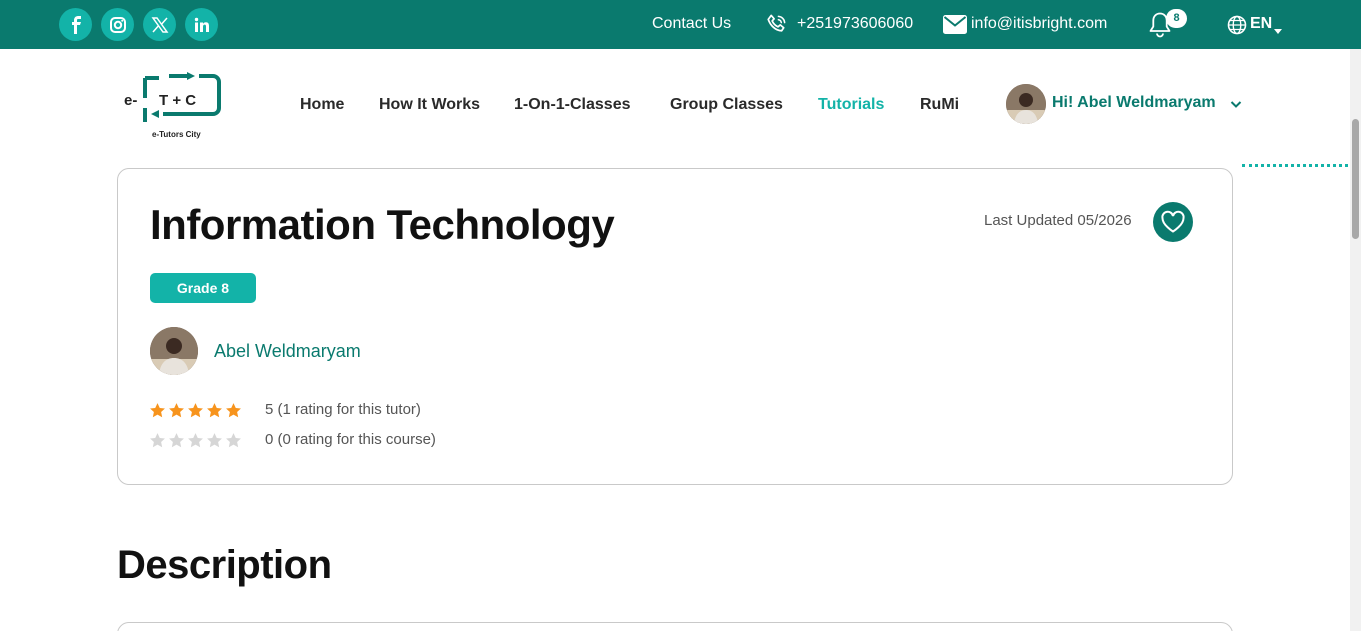  Describe the element at coordinates (1039, 24) in the screenshot. I see `email-link: info@itisbright.com` at that location.